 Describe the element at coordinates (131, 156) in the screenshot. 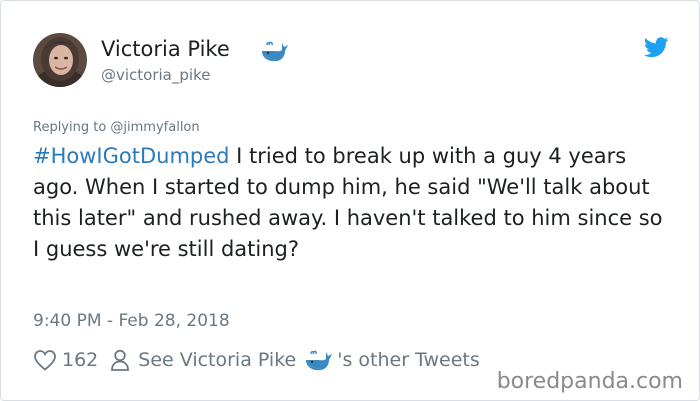

I see `hashtag-link: #HowIGotDumped` at that location.